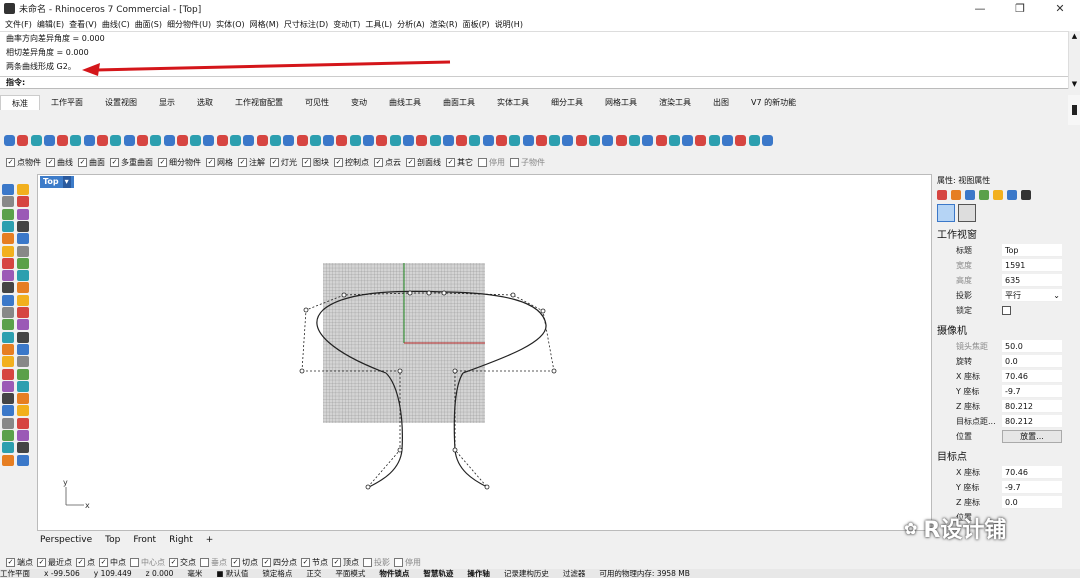 This screenshot has height=578, width=1080. What do you see at coordinates (54, 562) in the screenshot?
I see `osnap-1: 最近点` at bounding box center [54, 562].